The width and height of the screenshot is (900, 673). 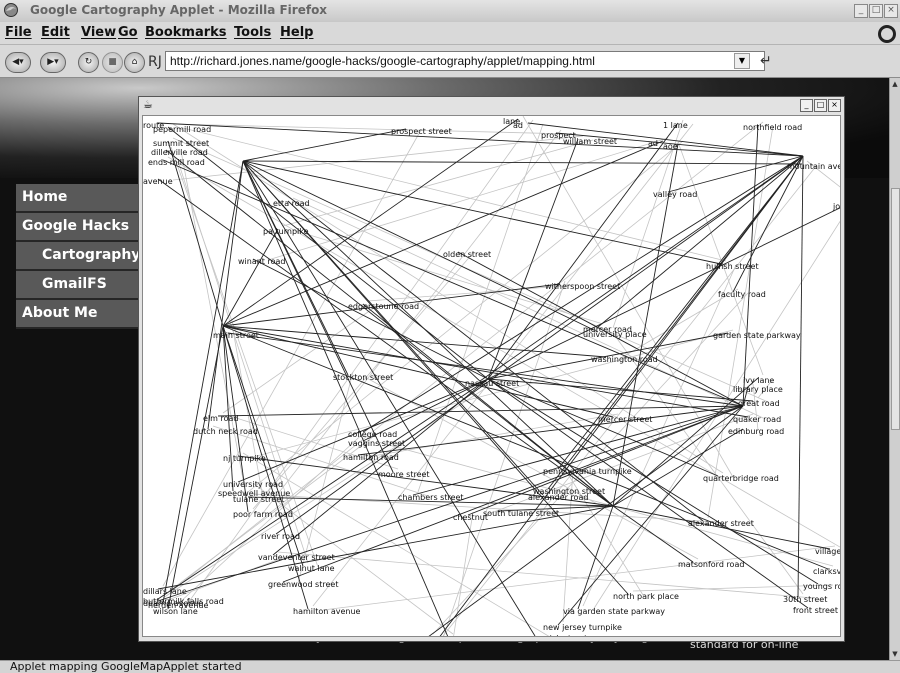 I want to click on street-label: quaker road, so click(x=757, y=419).